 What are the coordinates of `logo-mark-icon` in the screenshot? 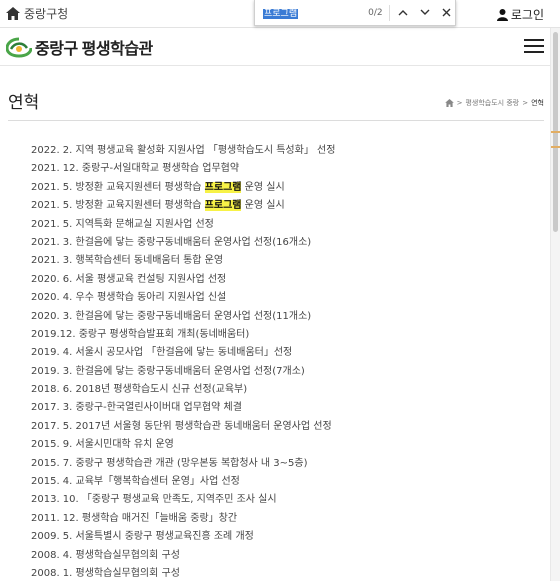 It's located at (19, 47).